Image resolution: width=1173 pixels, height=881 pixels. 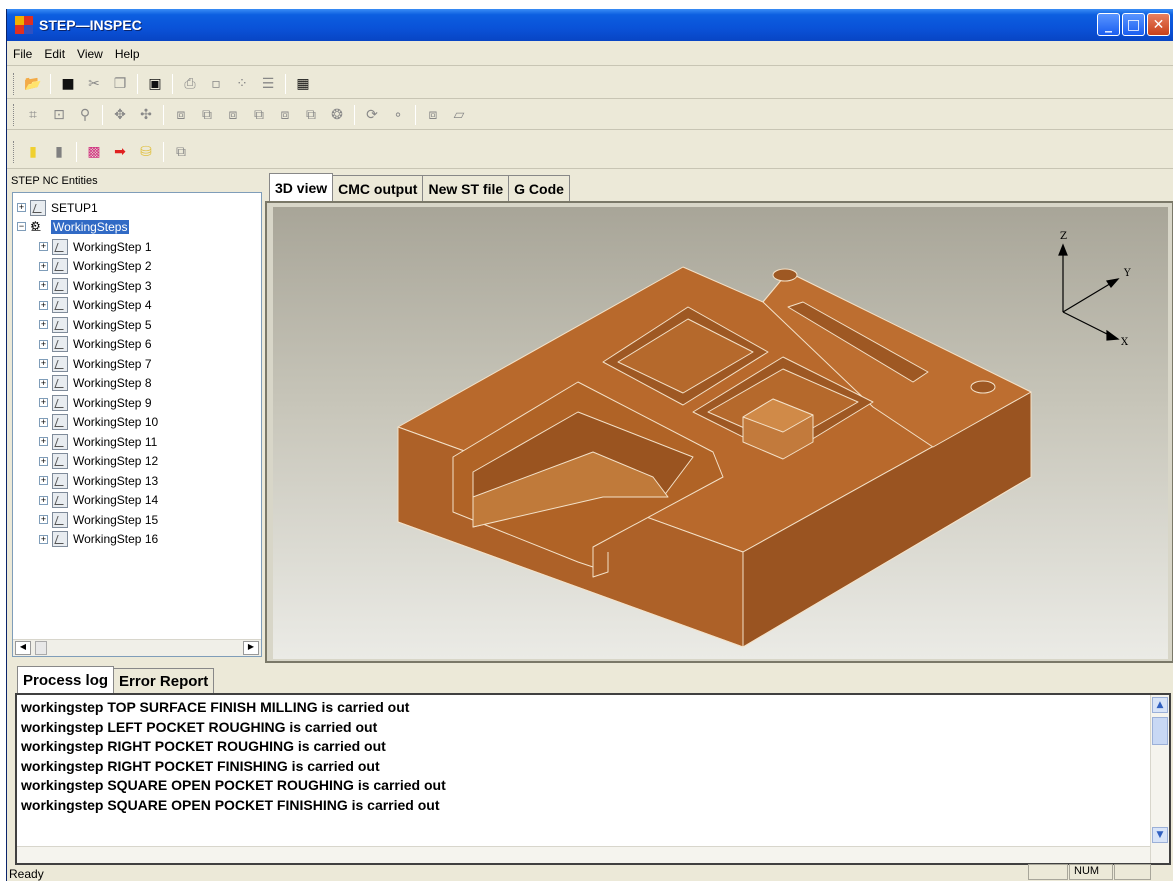 I want to click on zoom-all-button: ⌗, so click(x=33, y=115).